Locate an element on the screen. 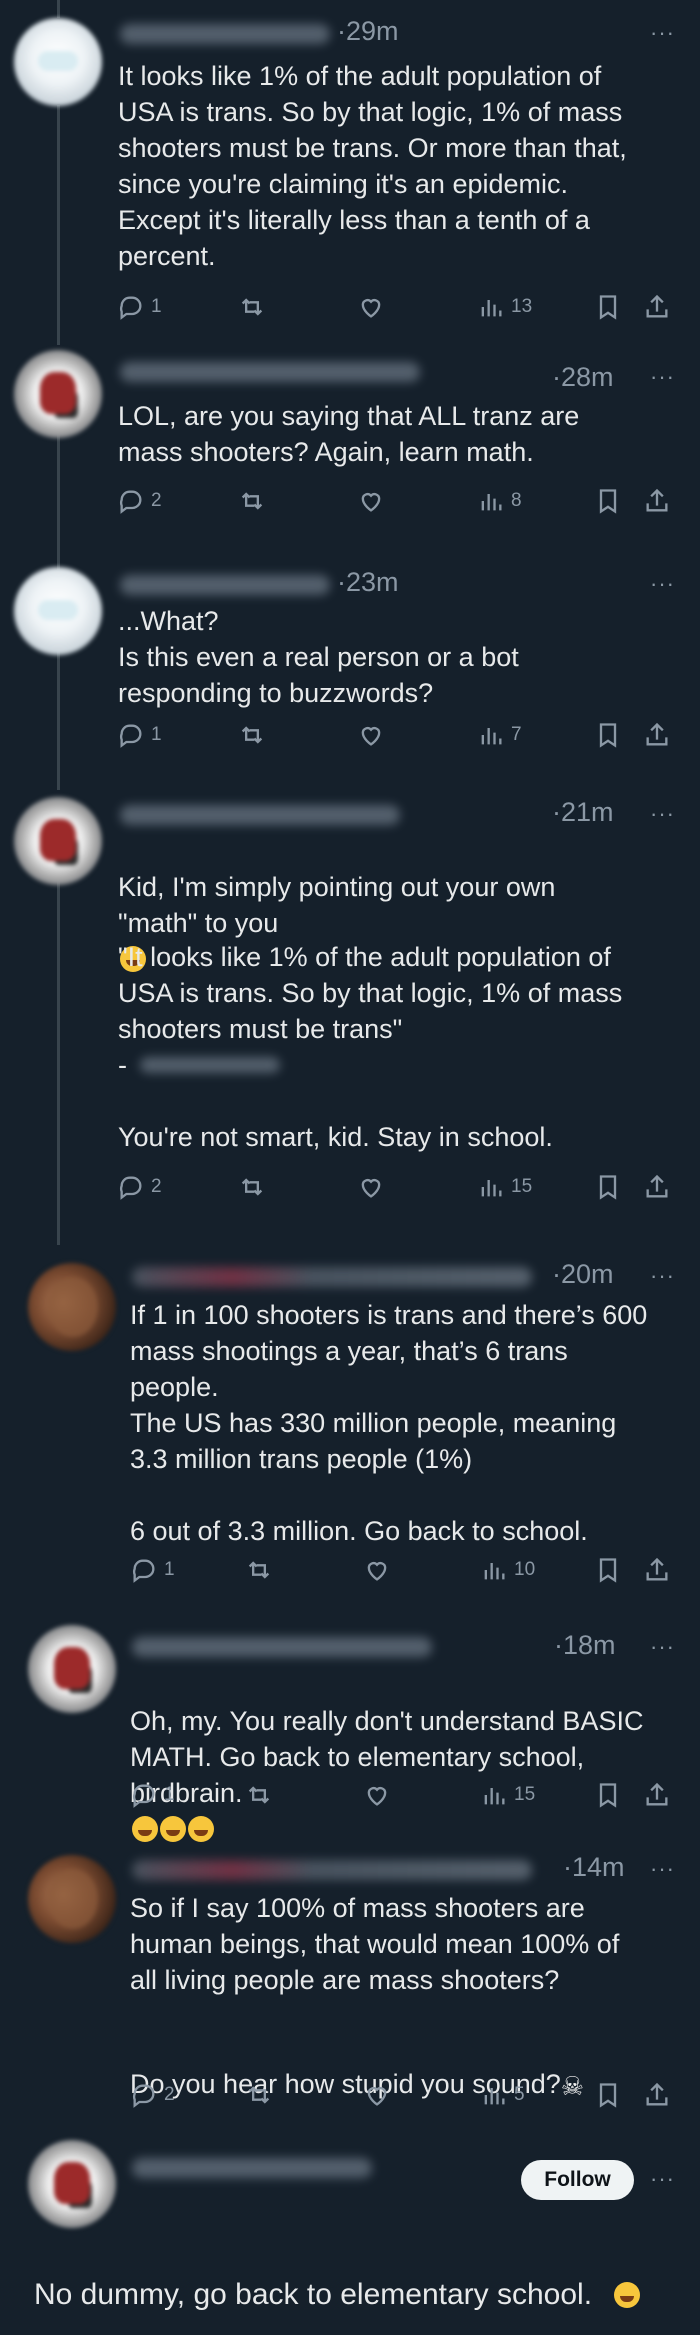  views-button: 13 is located at coordinates (504, 307).